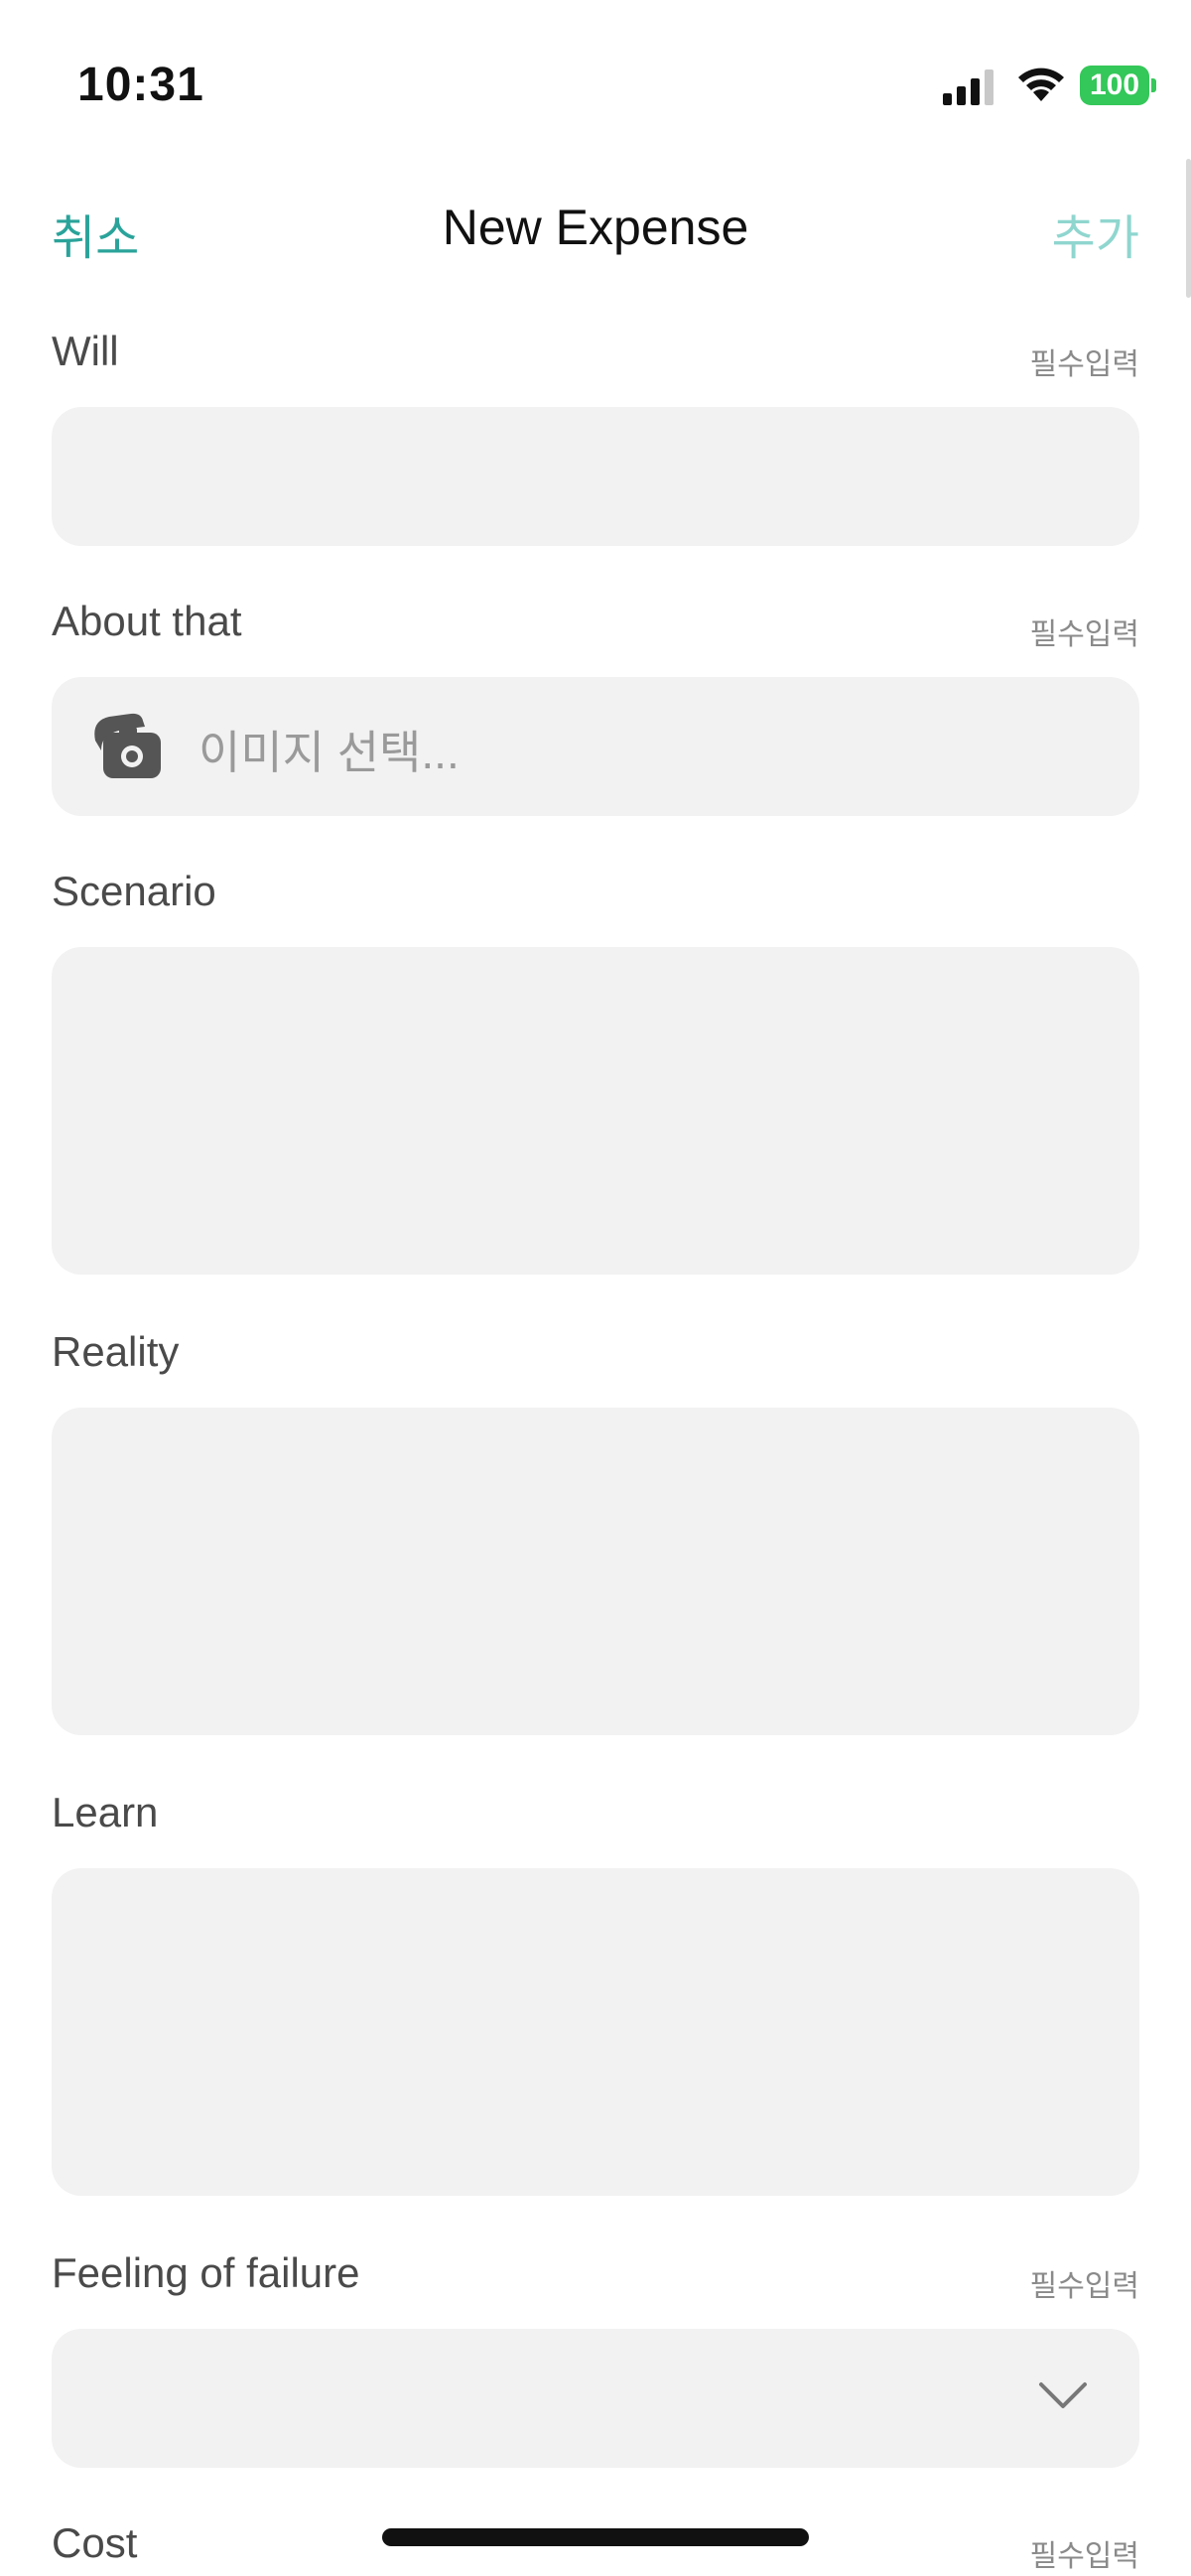 Image resolution: width=1191 pixels, height=2576 pixels. I want to click on camera-icon, so click(128, 746).